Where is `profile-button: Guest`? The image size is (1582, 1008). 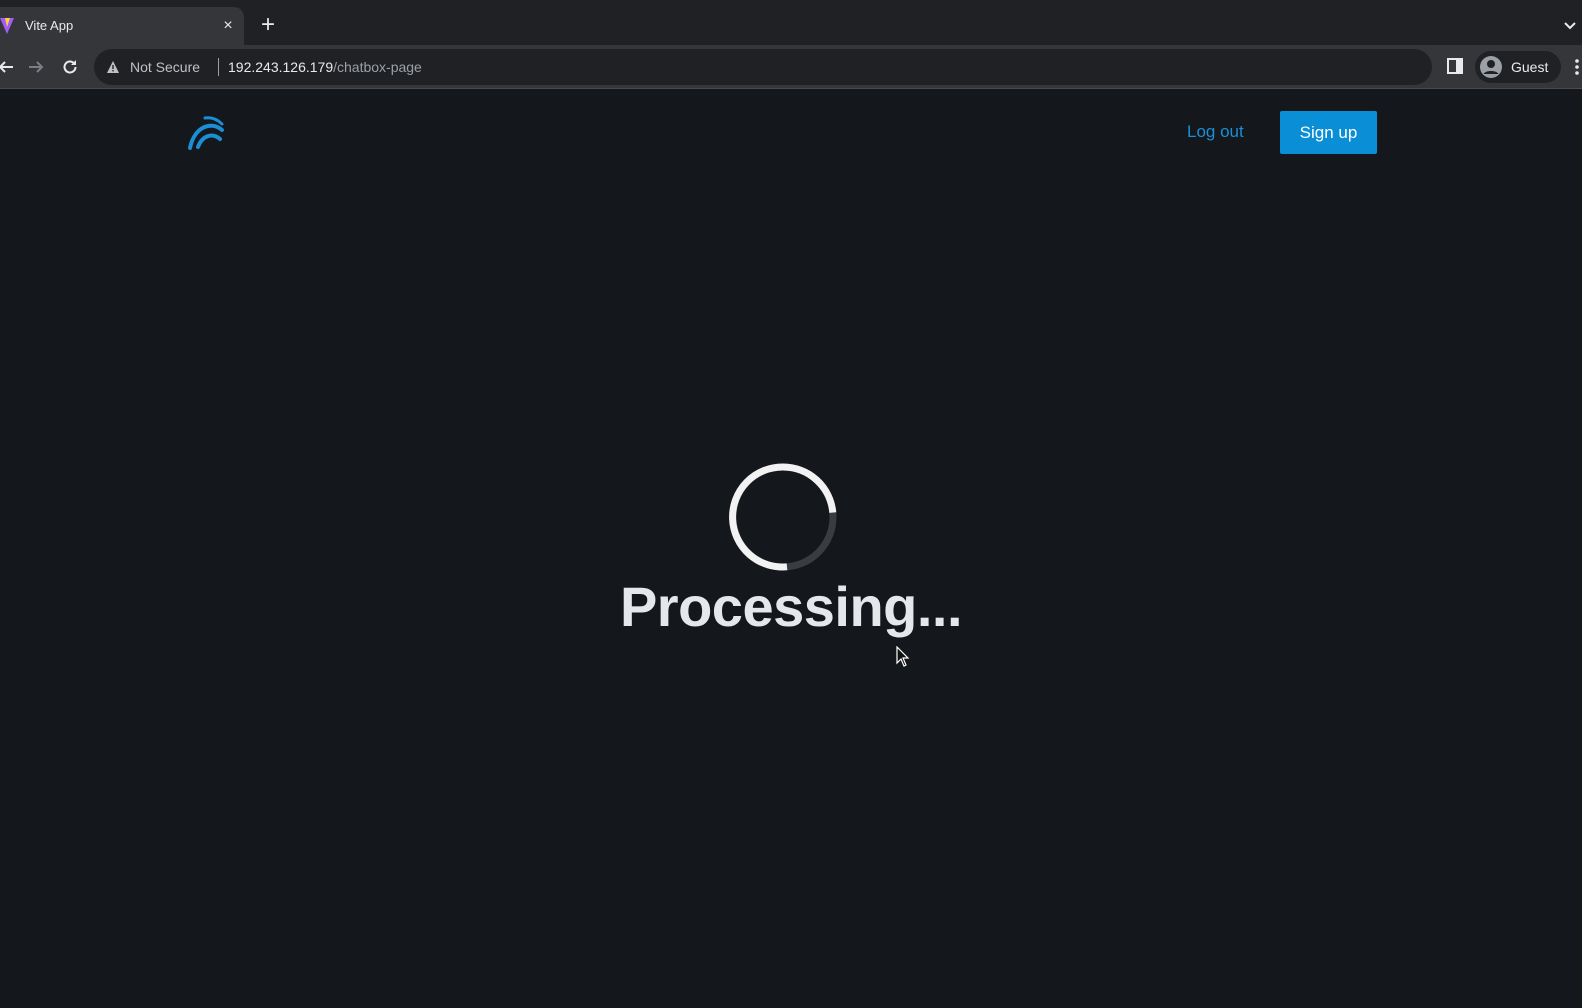 profile-button: Guest is located at coordinates (1518, 67).